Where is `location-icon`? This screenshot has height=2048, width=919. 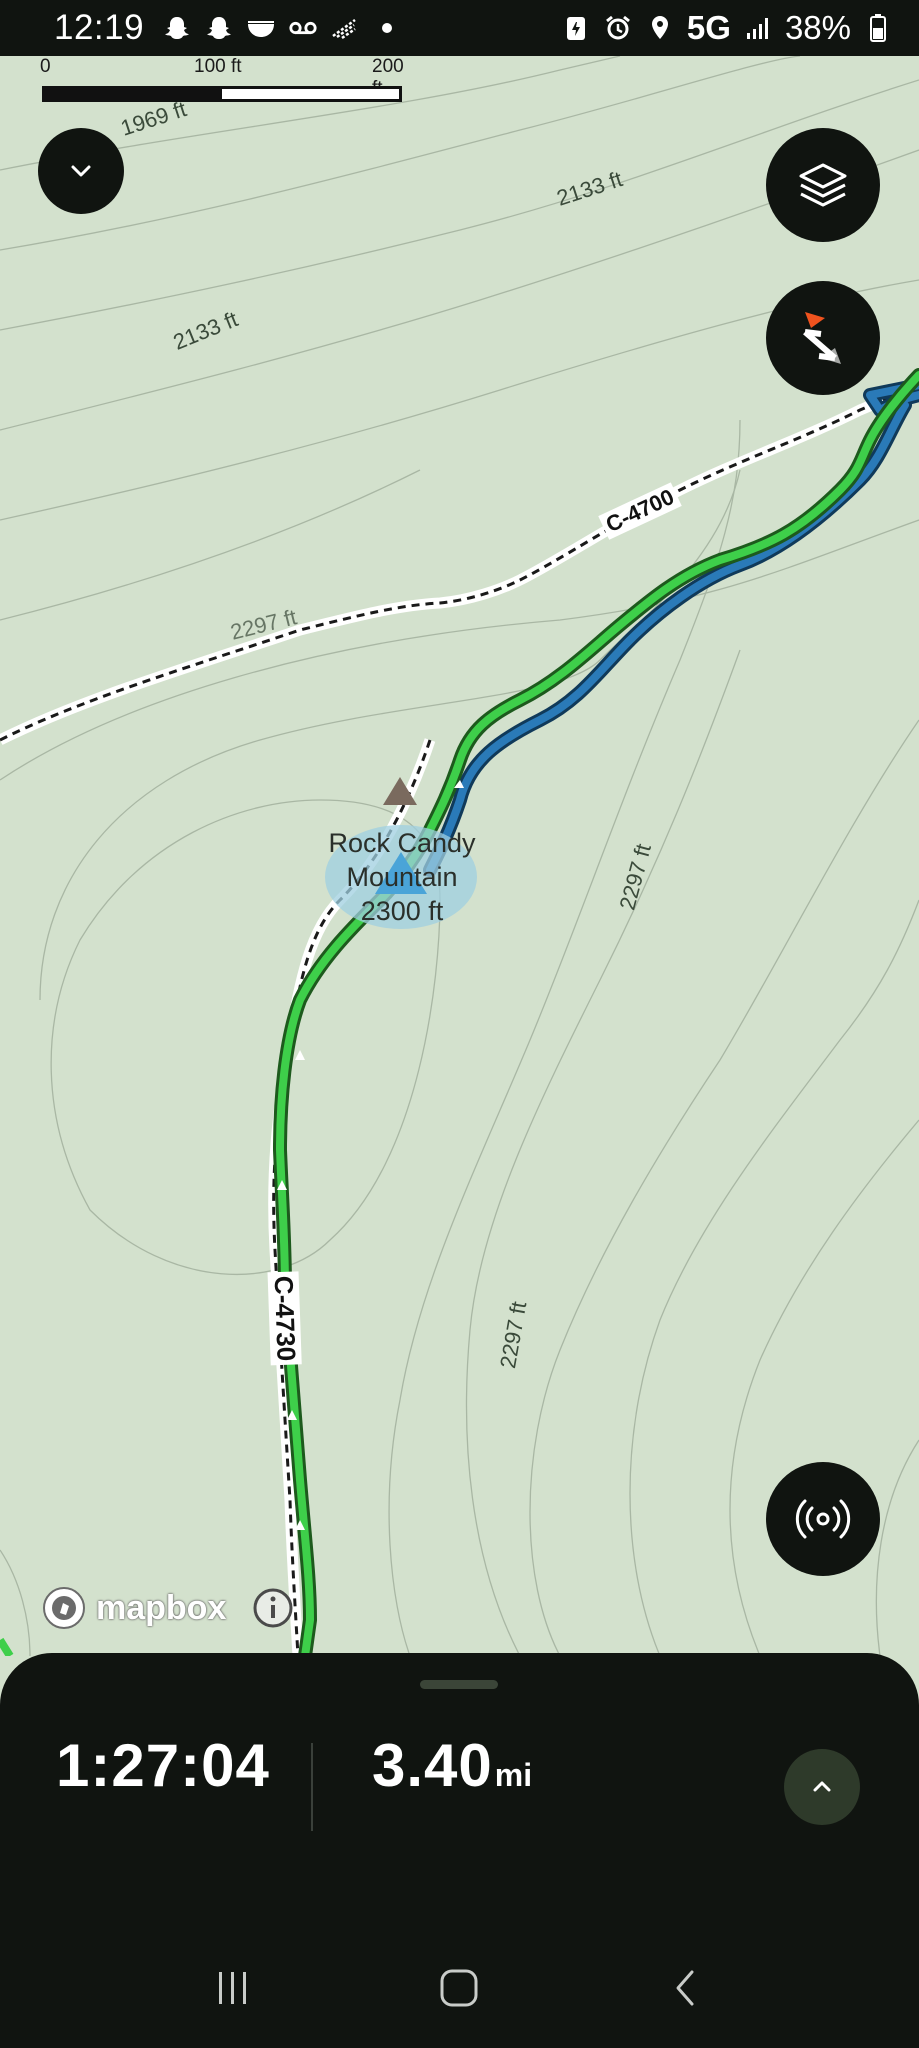
location-icon is located at coordinates (660, 28).